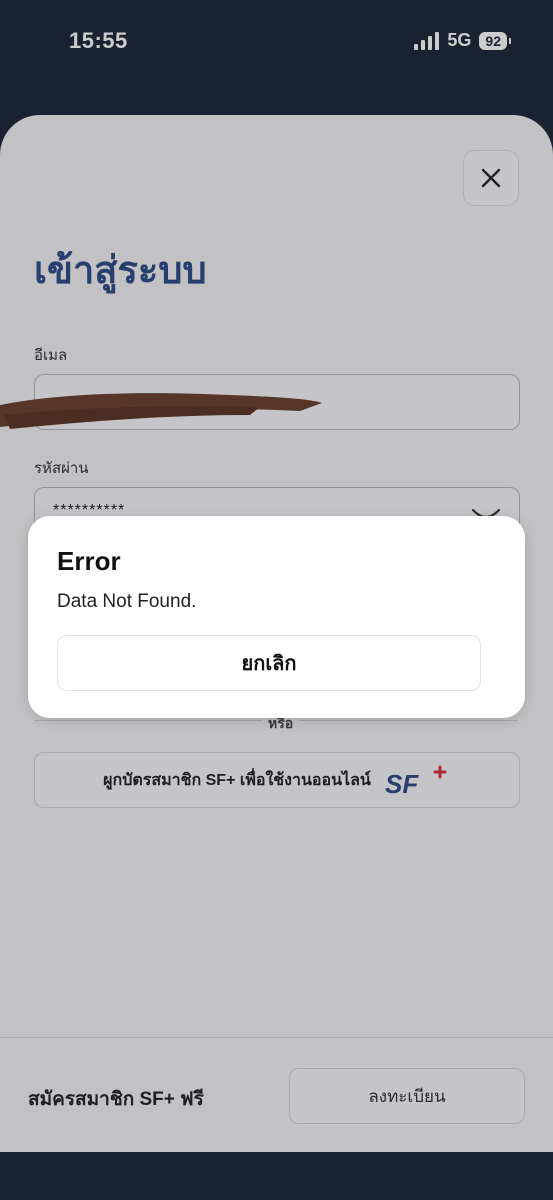  What do you see at coordinates (89, 561) in the screenshot?
I see `error-title: Error` at bounding box center [89, 561].